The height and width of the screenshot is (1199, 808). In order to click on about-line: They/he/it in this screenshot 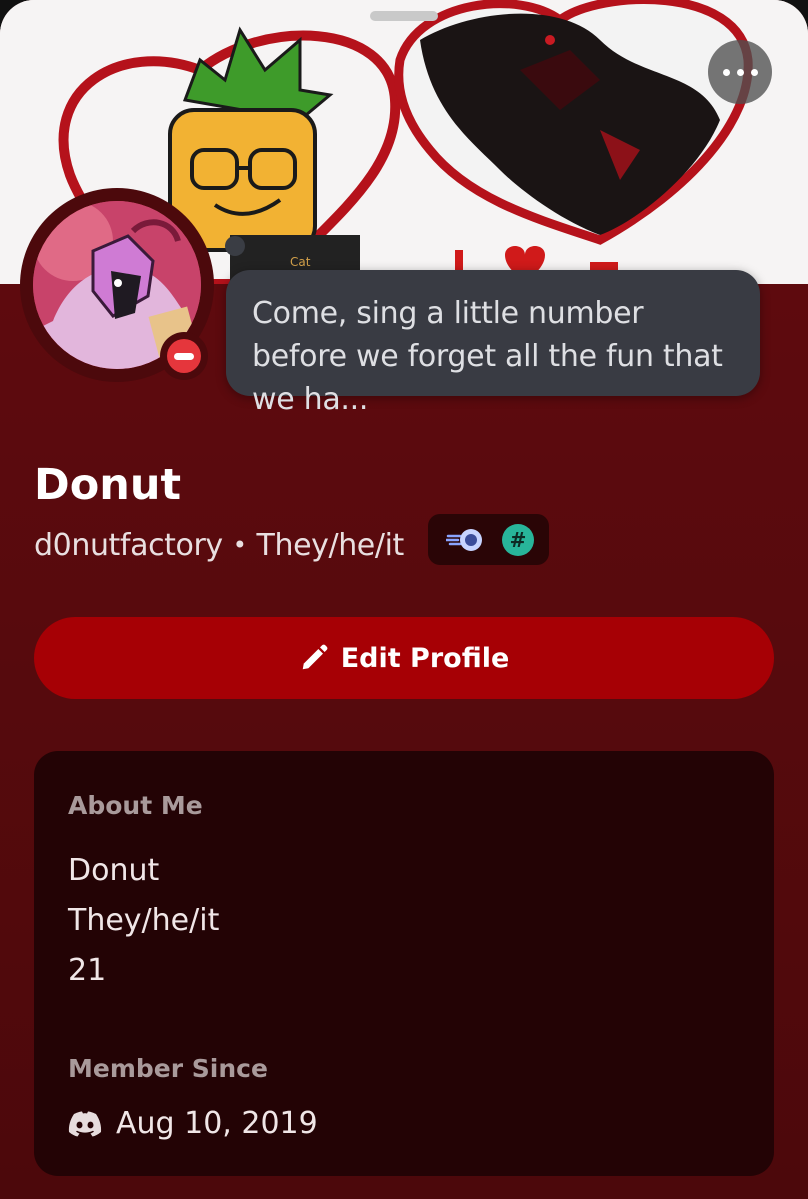, I will do `click(144, 920)`.